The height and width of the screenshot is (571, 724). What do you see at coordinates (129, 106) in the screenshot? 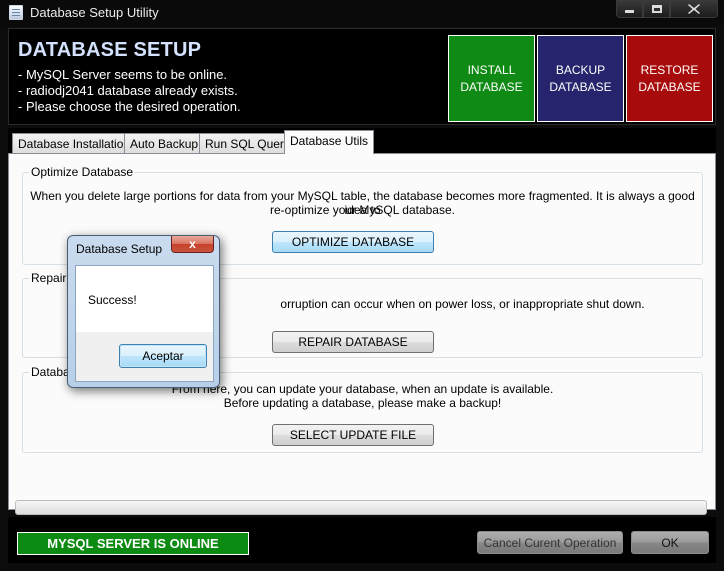
I see `status-message: - Please choose the desired operation.` at bounding box center [129, 106].